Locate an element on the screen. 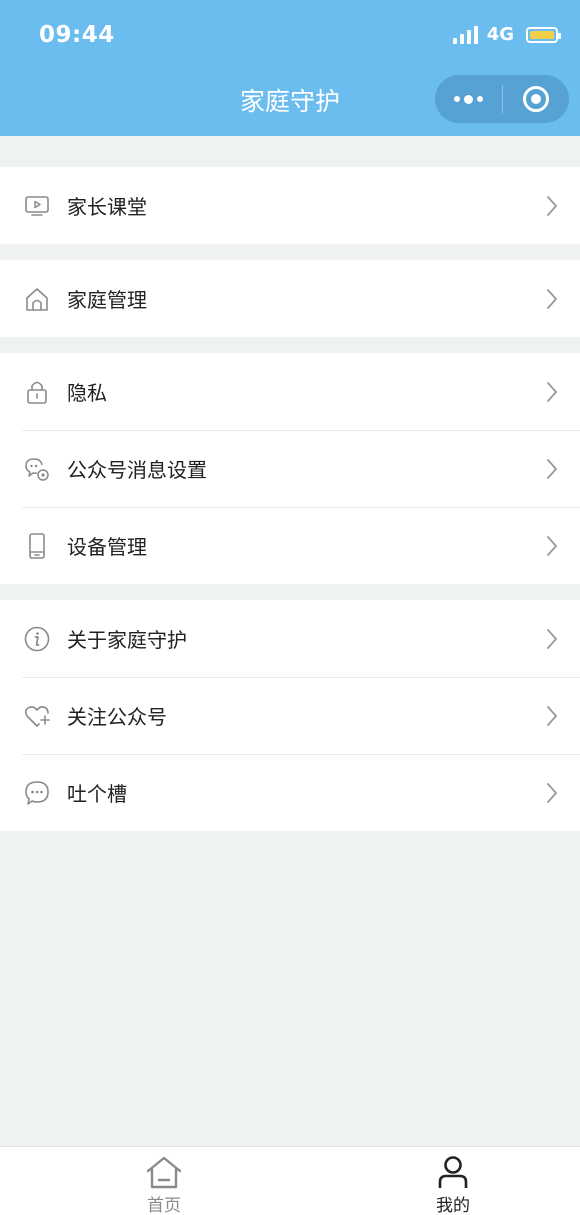 This screenshot has height=1215, width=580. menu-item-parent-class: 家长课堂 is located at coordinates (290, 205).